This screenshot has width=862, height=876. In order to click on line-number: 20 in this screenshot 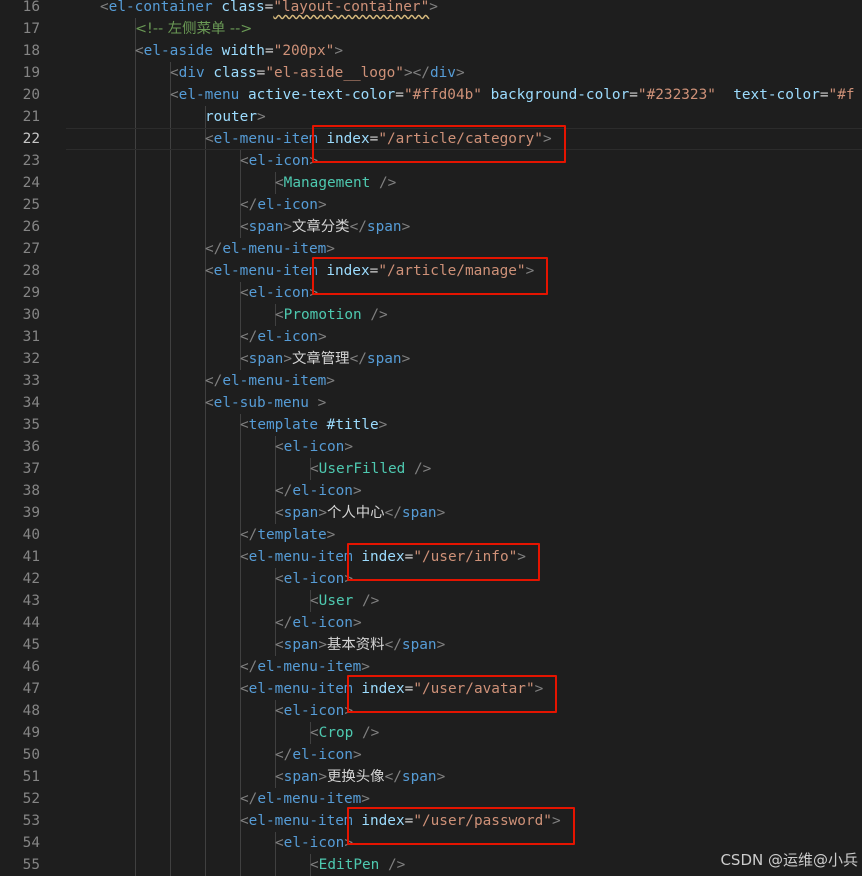, I will do `click(31, 95)`.